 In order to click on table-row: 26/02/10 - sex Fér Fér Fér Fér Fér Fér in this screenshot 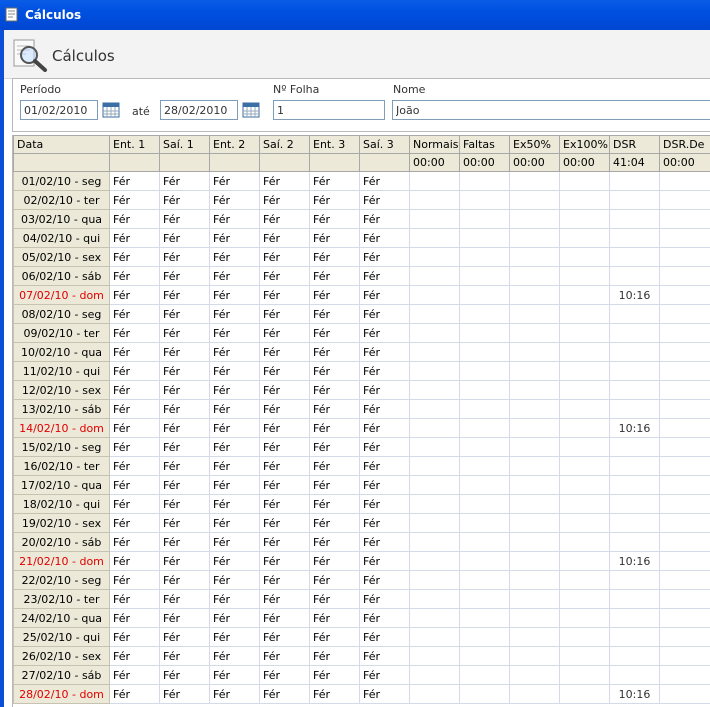, I will do `click(361, 656)`.